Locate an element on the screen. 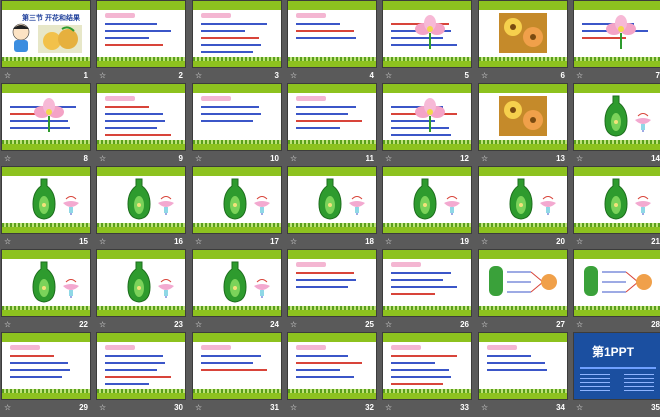  slide-cell: ☆ 17 is located at coordinates (237, 209).